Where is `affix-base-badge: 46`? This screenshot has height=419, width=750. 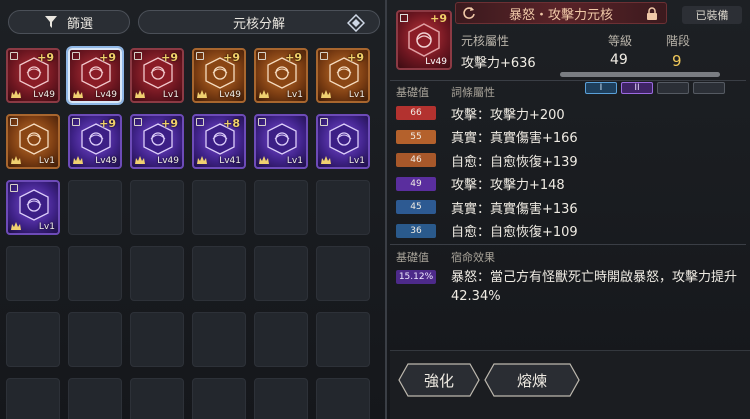
affix-base-badge: 46 is located at coordinates (416, 160).